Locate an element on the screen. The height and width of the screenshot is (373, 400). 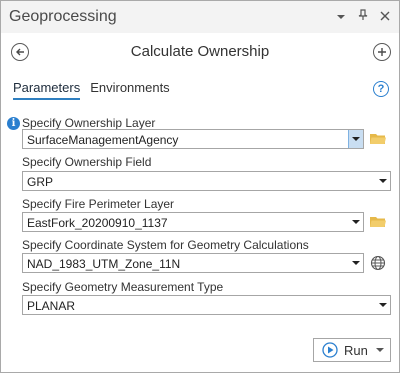
tab-bar: Parameters Environments is located at coordinates (91, 90).